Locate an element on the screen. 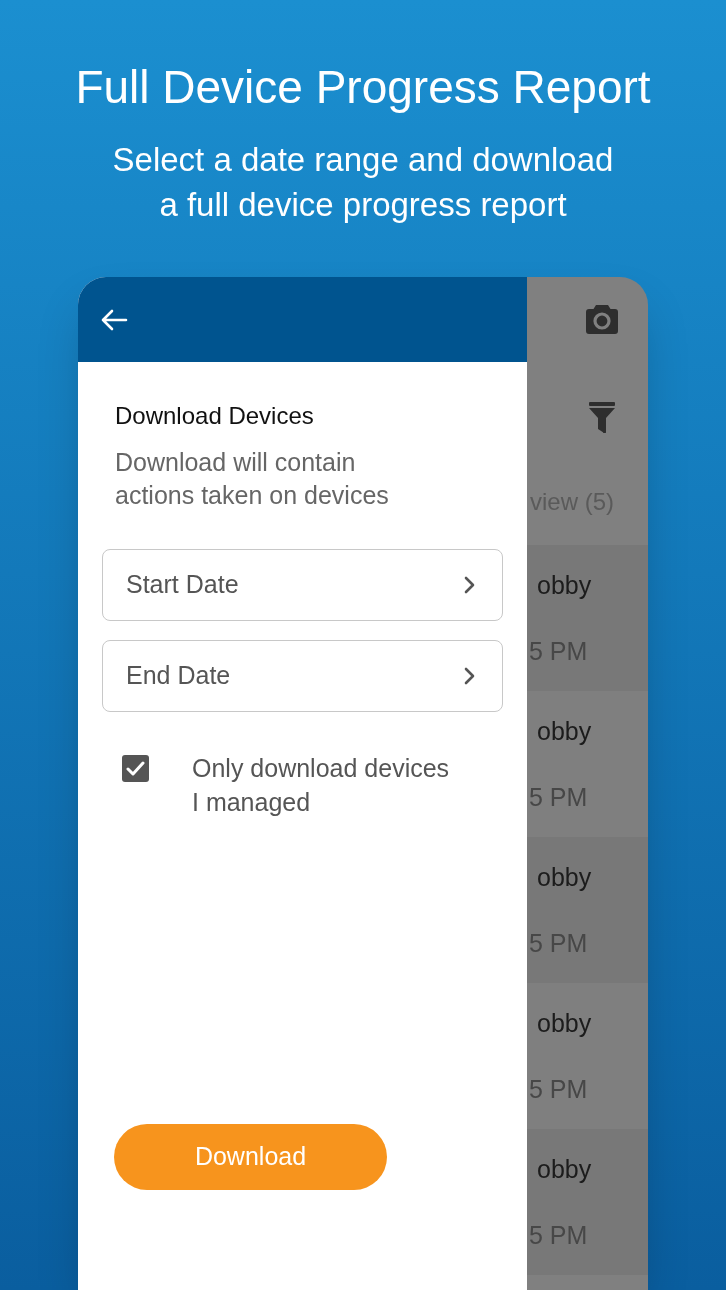  checkbox is located at coordinates (135, 768).